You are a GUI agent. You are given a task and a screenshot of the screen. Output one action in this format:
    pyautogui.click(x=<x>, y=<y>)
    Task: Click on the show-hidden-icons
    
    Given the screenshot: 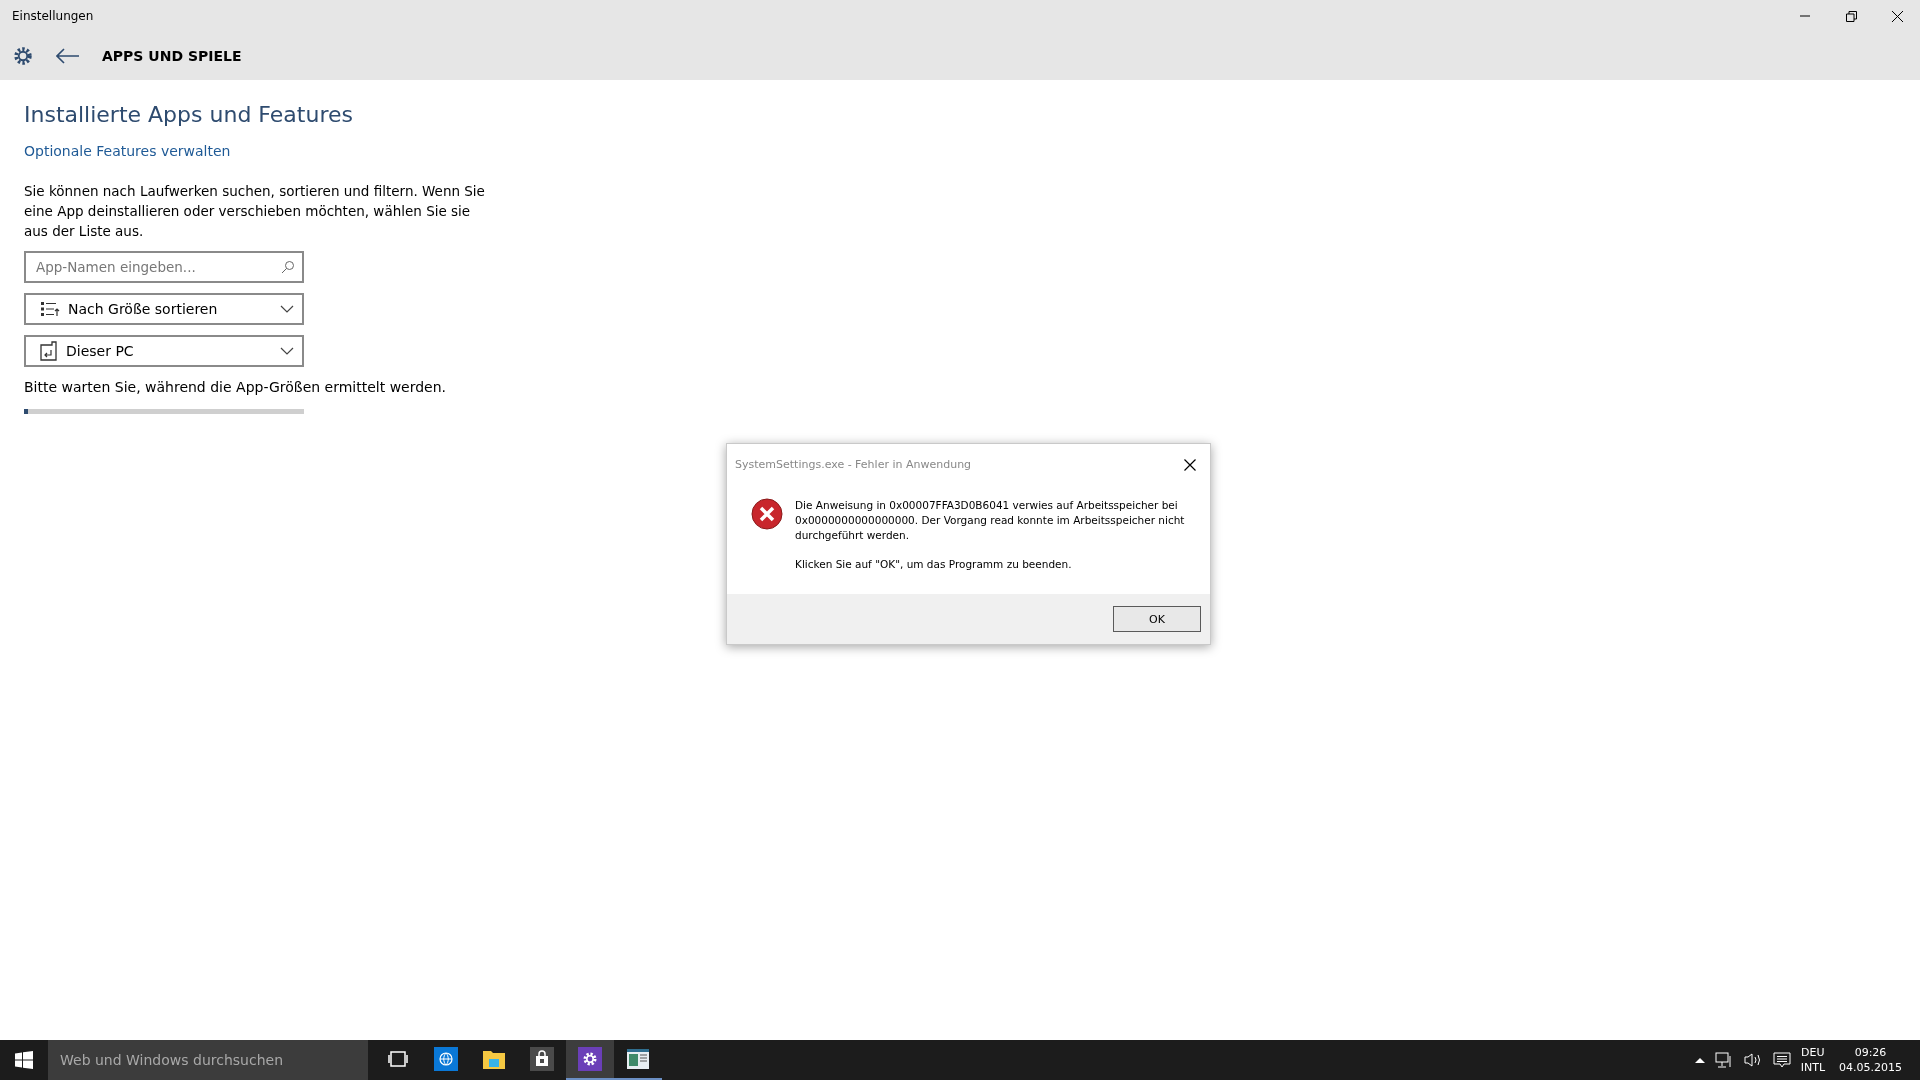 What is the action you would take?
    pyautogui.click(x=1699, y=1060)
    